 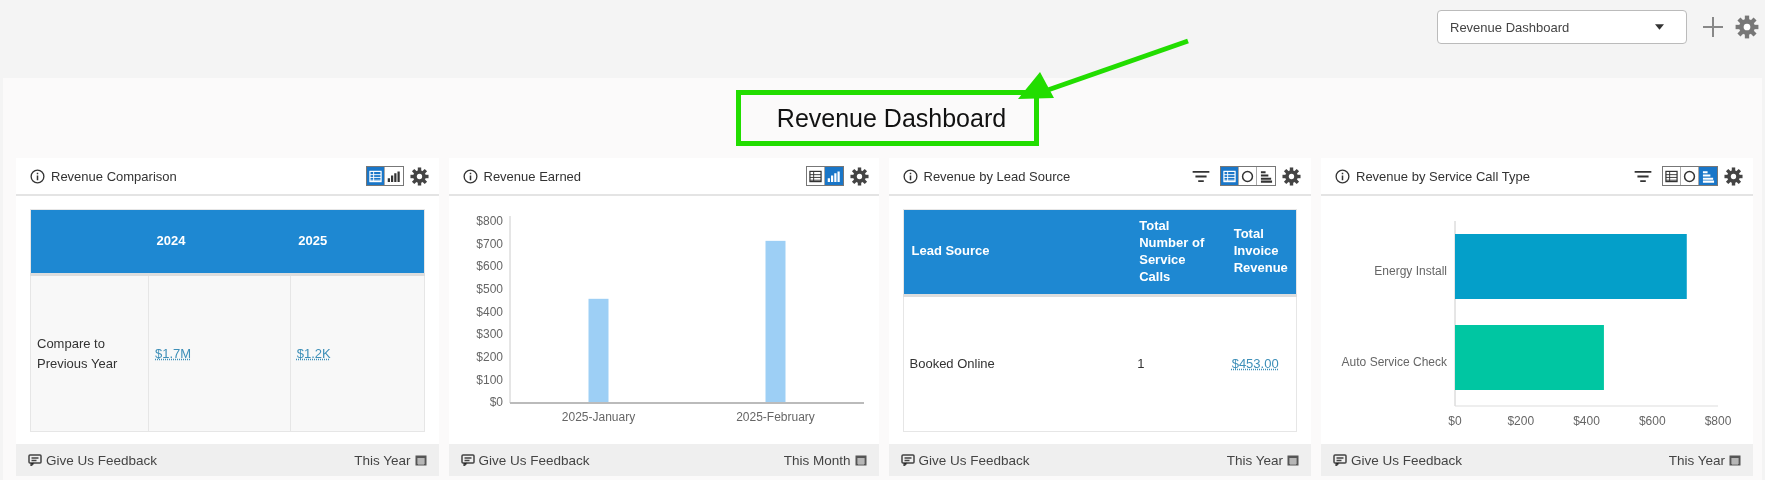 I want to click on table-cell: Compare to Previous Year, so click(x=77, y=353).